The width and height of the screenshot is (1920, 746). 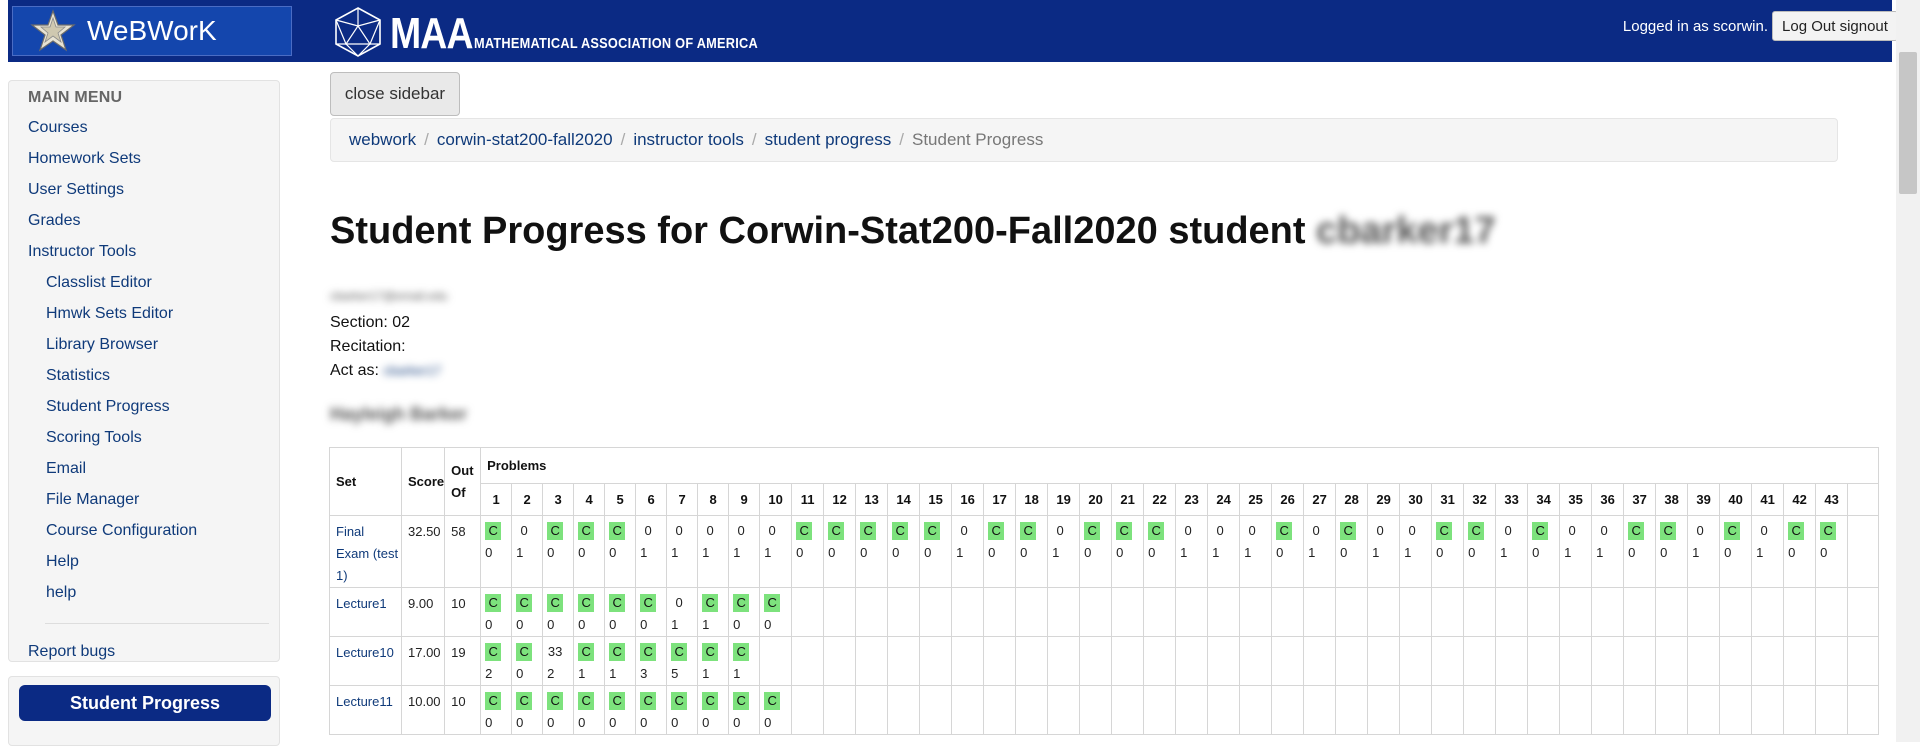 I want to click on sidebar-item-hmwk-sets-editor: Hmwk Sets Editor, so click(x=109, y=314).